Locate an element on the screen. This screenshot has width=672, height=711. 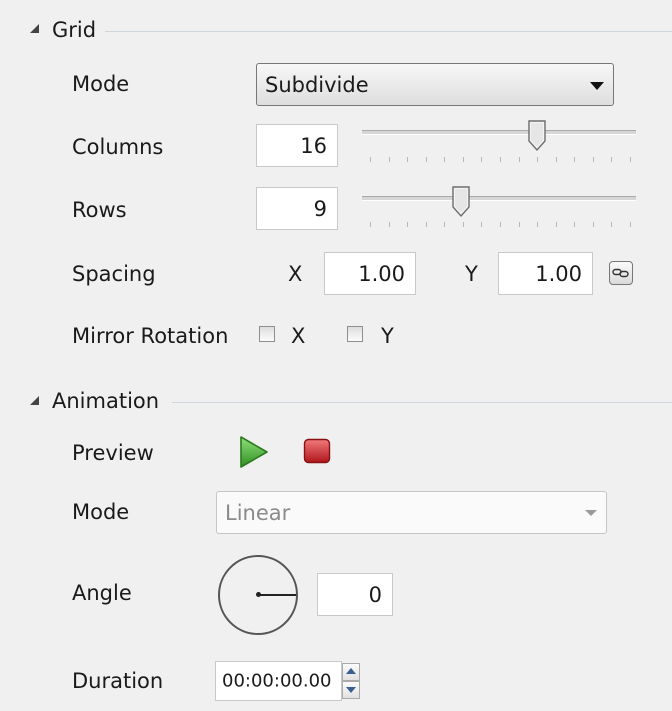
mirror-y-label: Y is located at coordinates (387, 336).